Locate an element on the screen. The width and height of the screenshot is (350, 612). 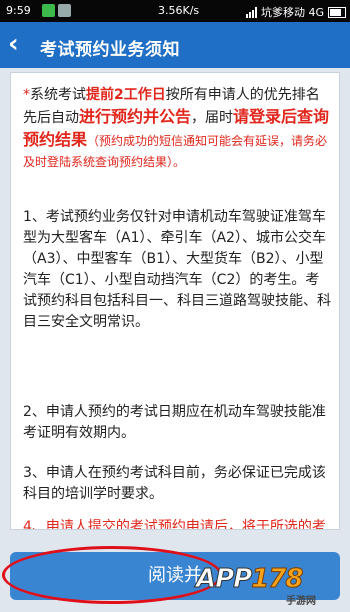
asterisk: * is located at coordinates (26, 95).